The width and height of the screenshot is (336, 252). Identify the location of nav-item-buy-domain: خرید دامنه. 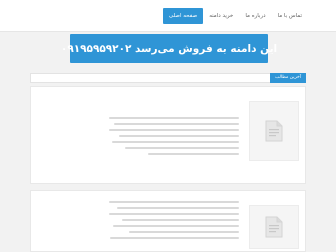
(221, 16).